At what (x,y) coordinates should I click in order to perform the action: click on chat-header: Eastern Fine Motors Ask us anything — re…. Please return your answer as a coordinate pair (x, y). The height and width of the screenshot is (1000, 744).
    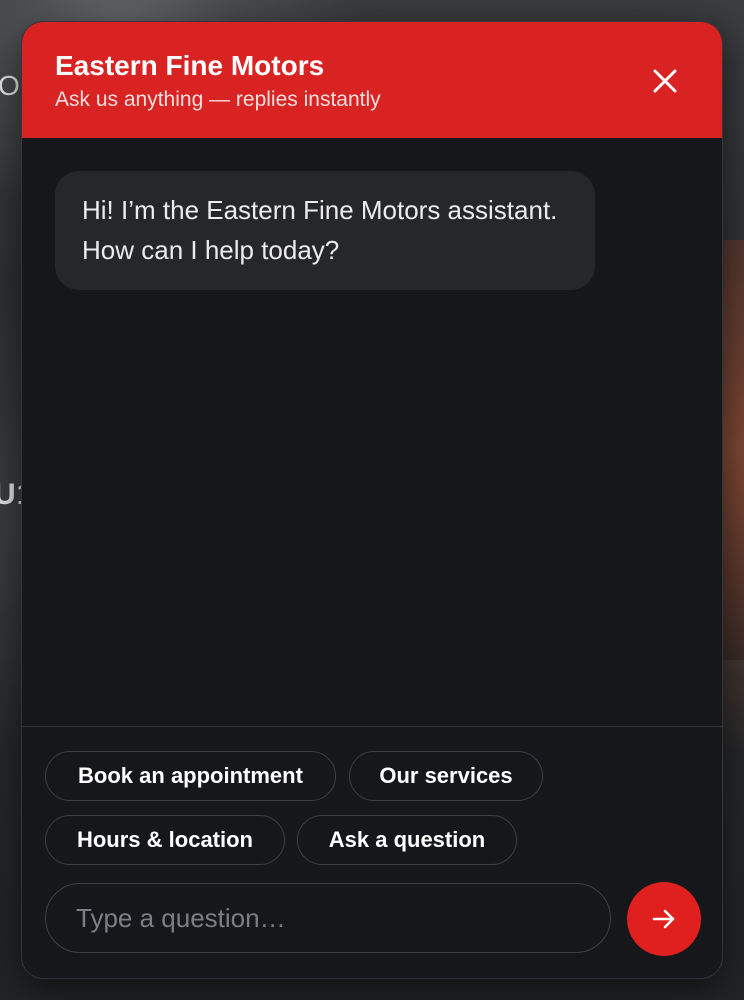
    Looking at the image, I should click on (372, 80).